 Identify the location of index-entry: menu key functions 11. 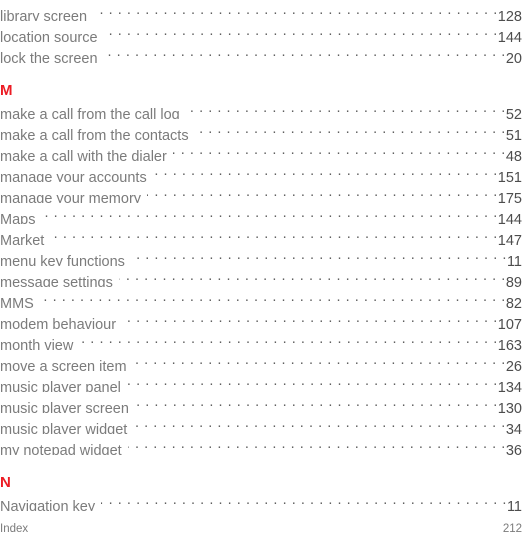
(261, 255).